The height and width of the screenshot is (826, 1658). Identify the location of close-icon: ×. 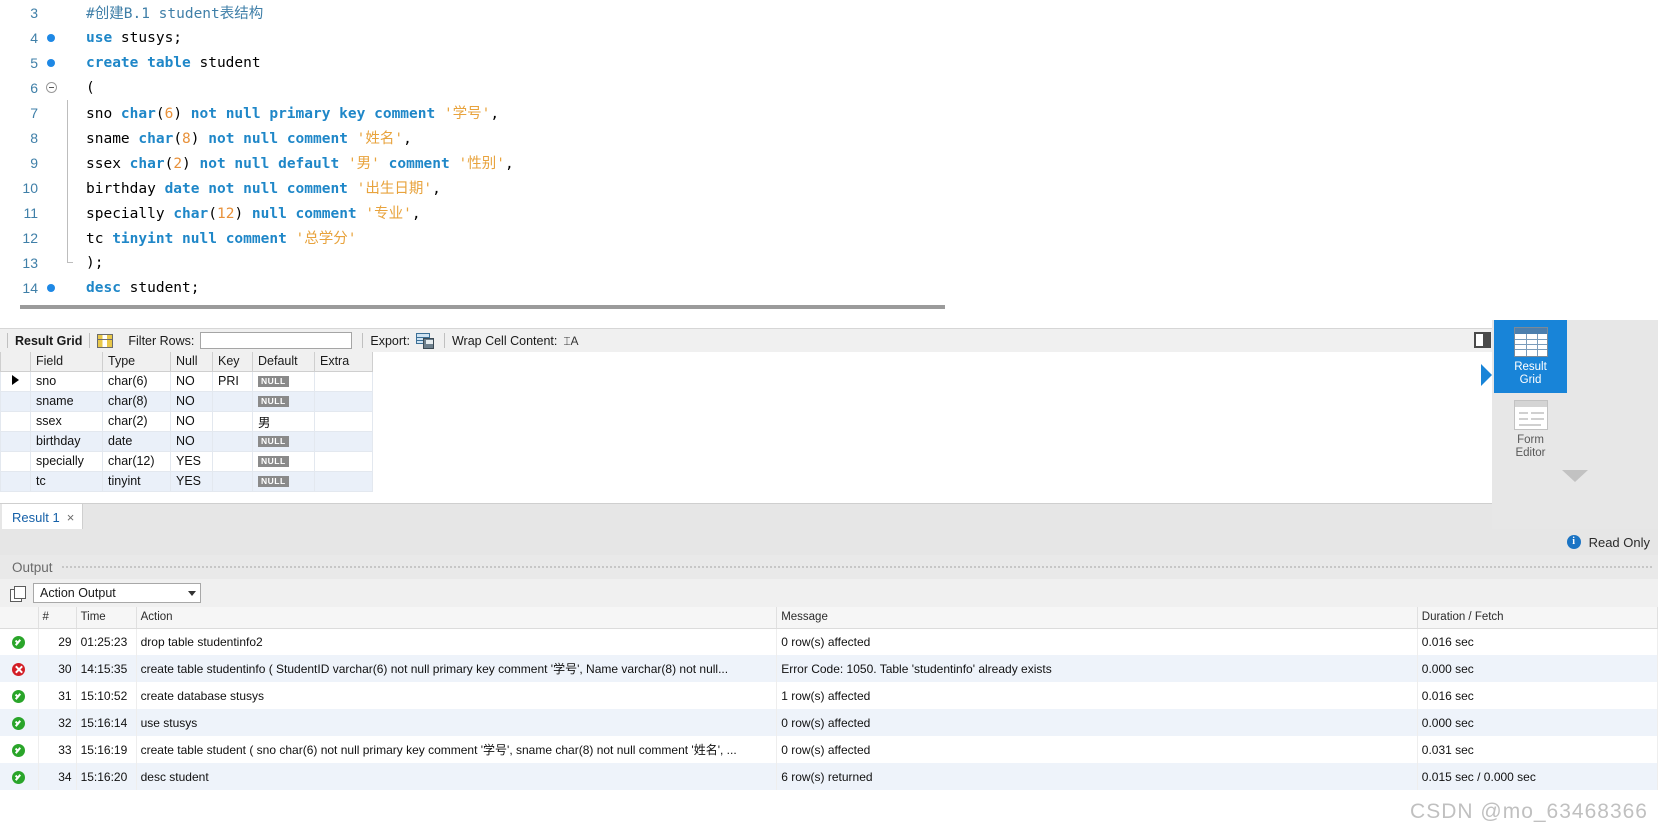
(71, 517).